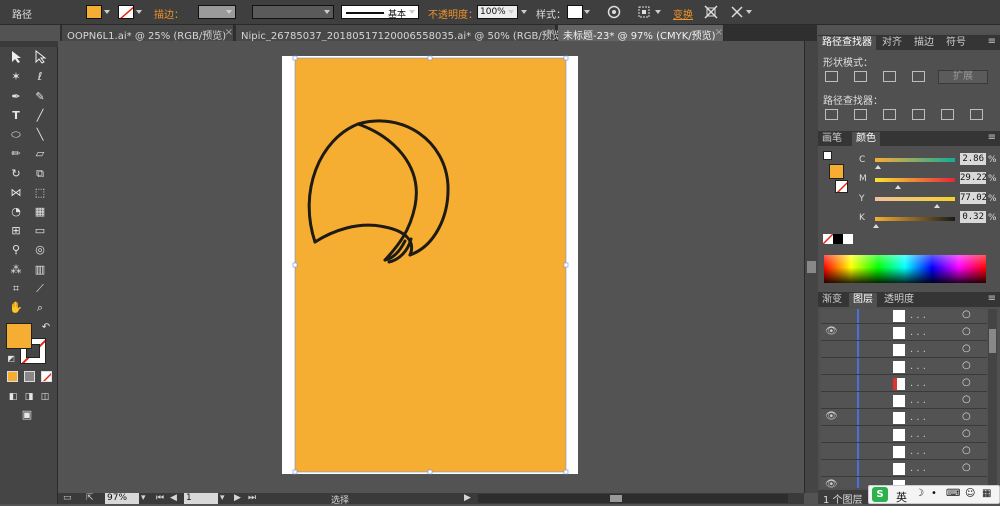 Image resolution: width=1000 pixels, height=506 pixels. What do you see at coordinates (863, 300) in the screenshot?
I see `tab-layers: 图层` at bounding box center [863, 300].